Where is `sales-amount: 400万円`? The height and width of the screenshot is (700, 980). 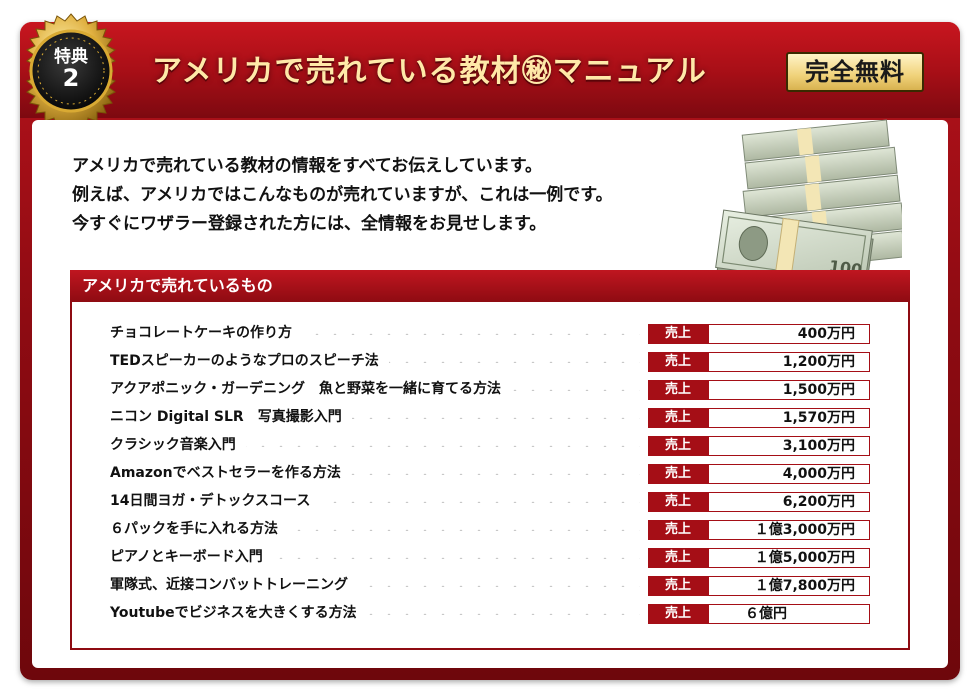 sales-amount: 400万円 is located at coordinates (789, 334).